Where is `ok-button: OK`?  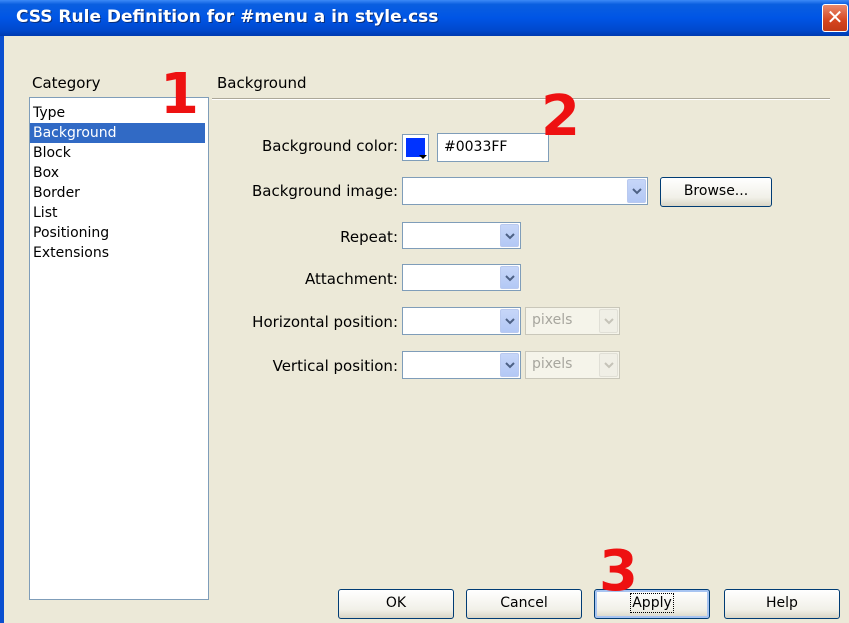
ok-button: OK is located at coordinates (396, 604).